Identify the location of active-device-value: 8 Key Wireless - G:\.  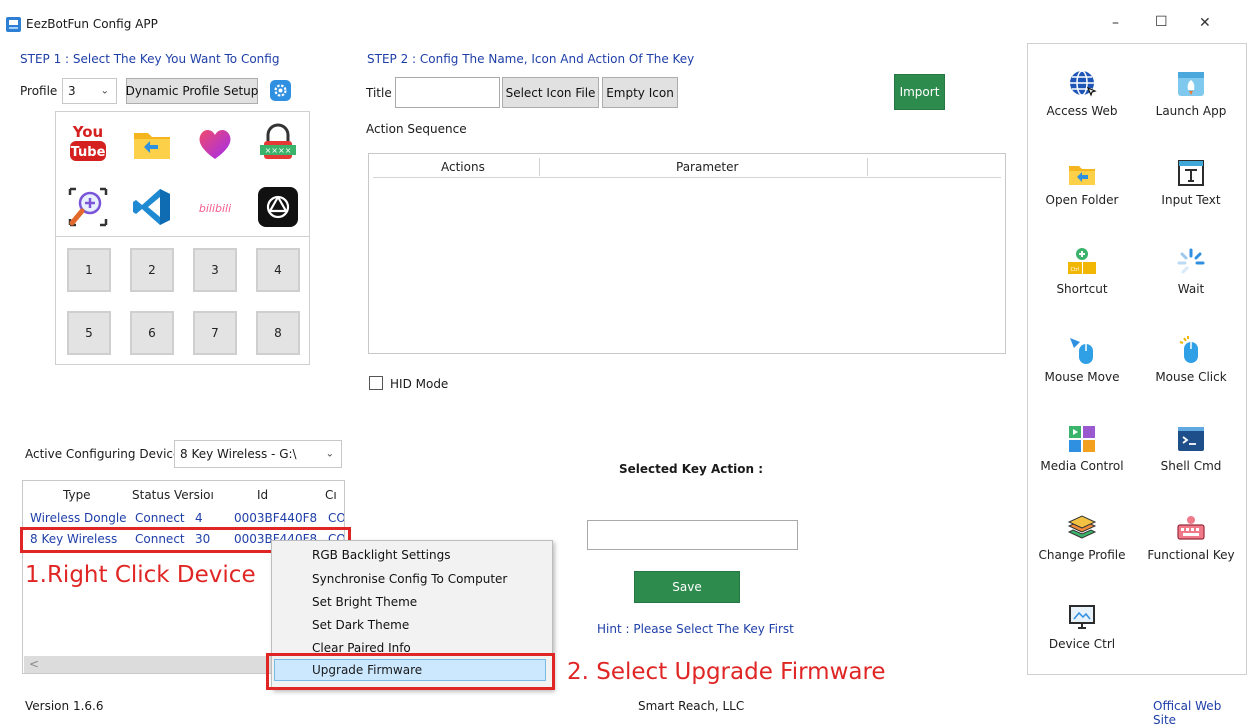
(238, 454).